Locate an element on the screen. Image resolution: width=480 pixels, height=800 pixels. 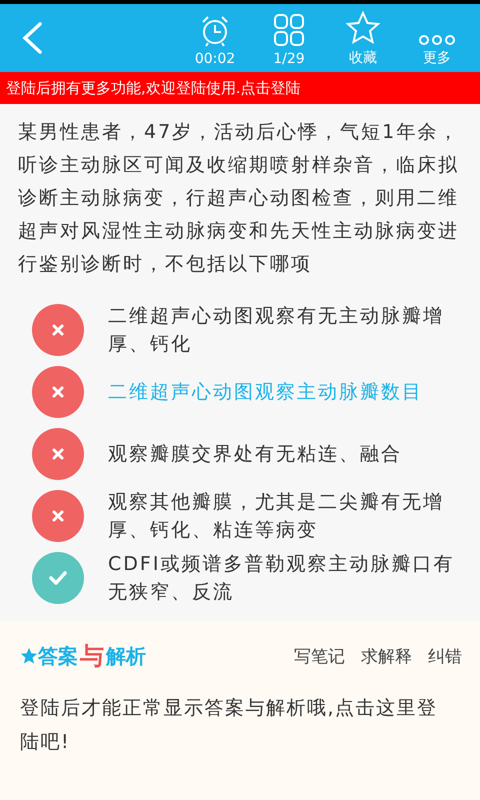
section-title: 答案 is located at coordinates (58, 656).